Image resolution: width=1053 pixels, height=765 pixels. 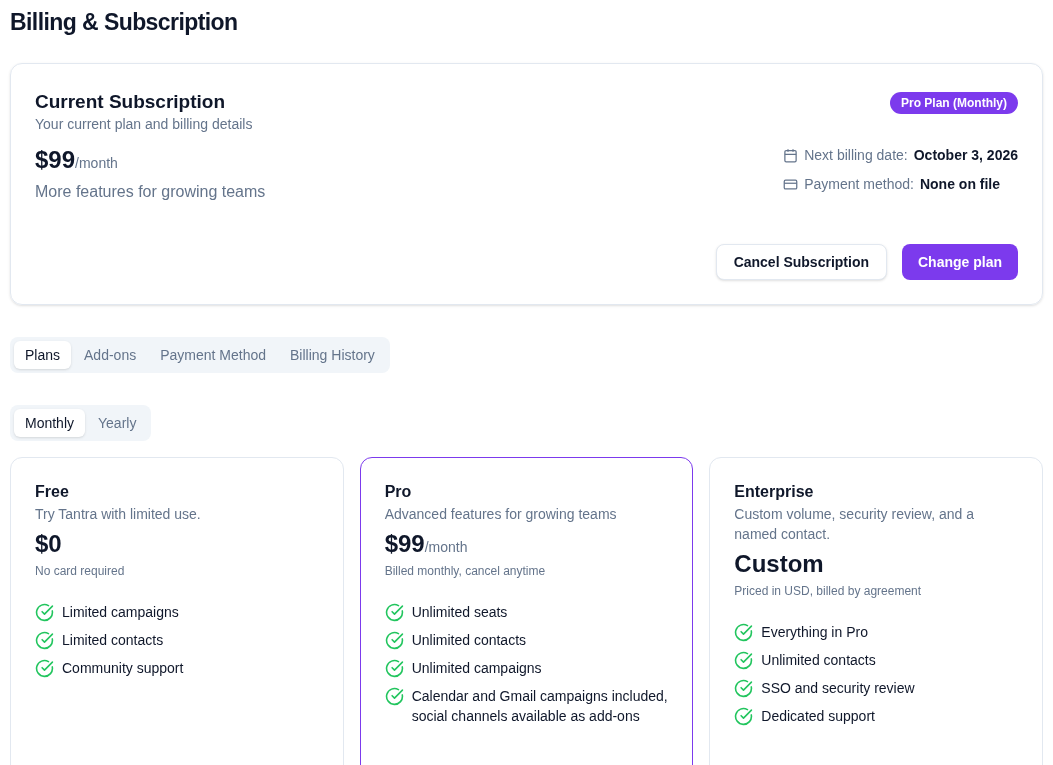 I want to click on toggle-option: Monthly, so click(x=50, y=423).